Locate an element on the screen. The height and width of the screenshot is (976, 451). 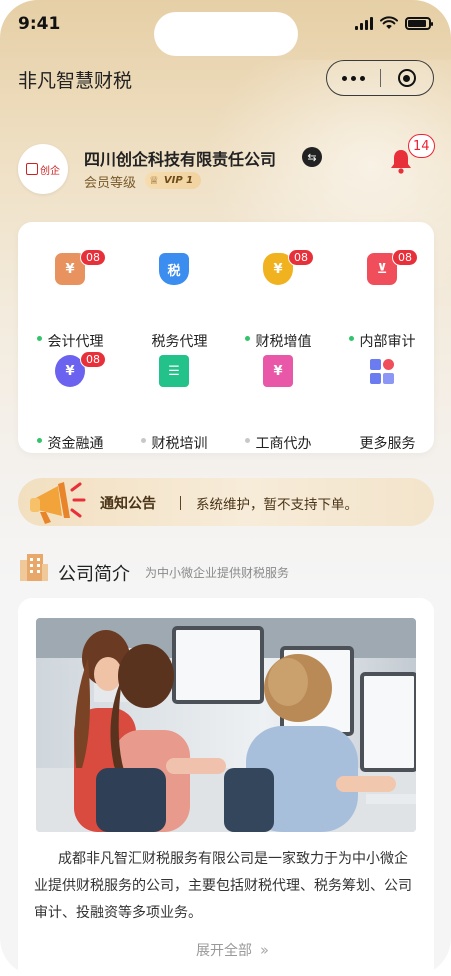
logo-mark-icon is located at coordinates (32, 169).